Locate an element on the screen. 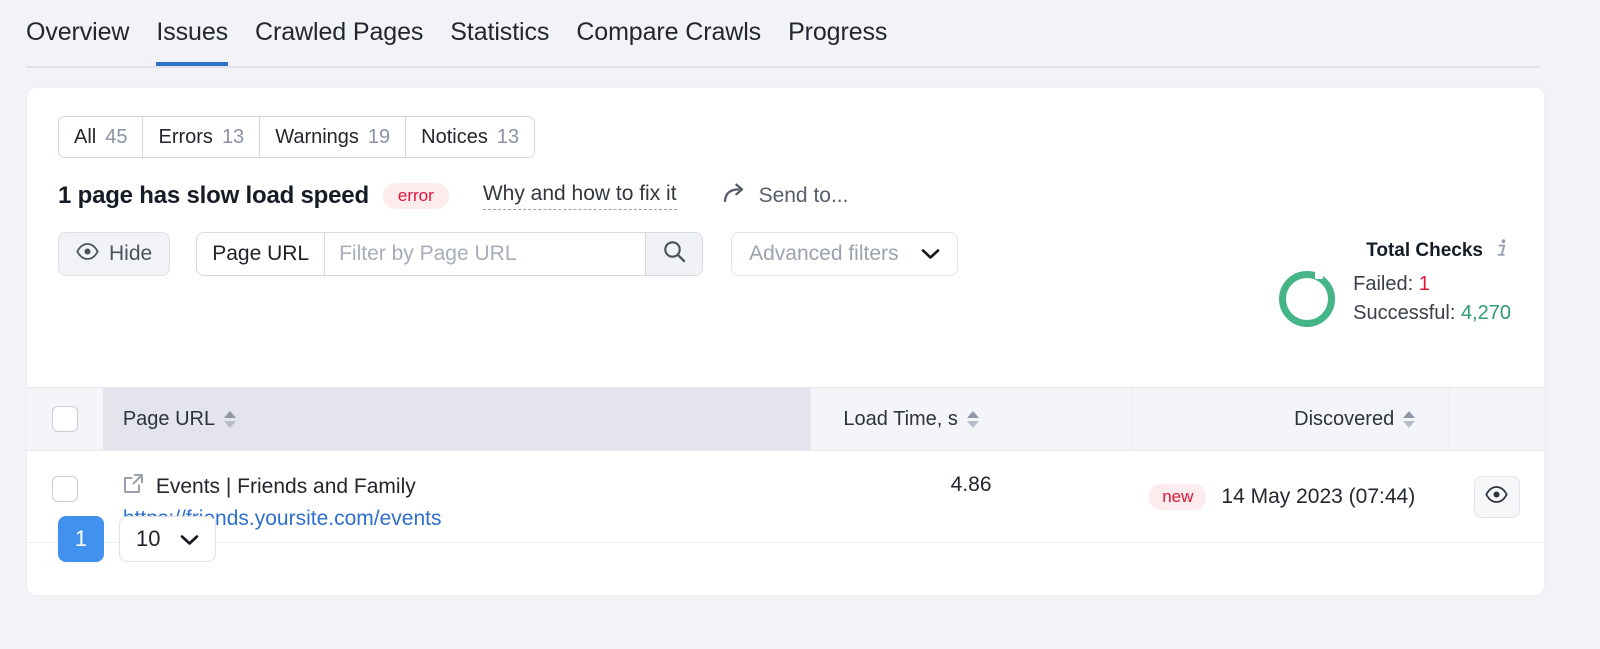 The width and height of the screenshot is (1600, 649). row-discovered-cell: new 14 May 2023 (07:44) is located at coordinates (1290, 496).